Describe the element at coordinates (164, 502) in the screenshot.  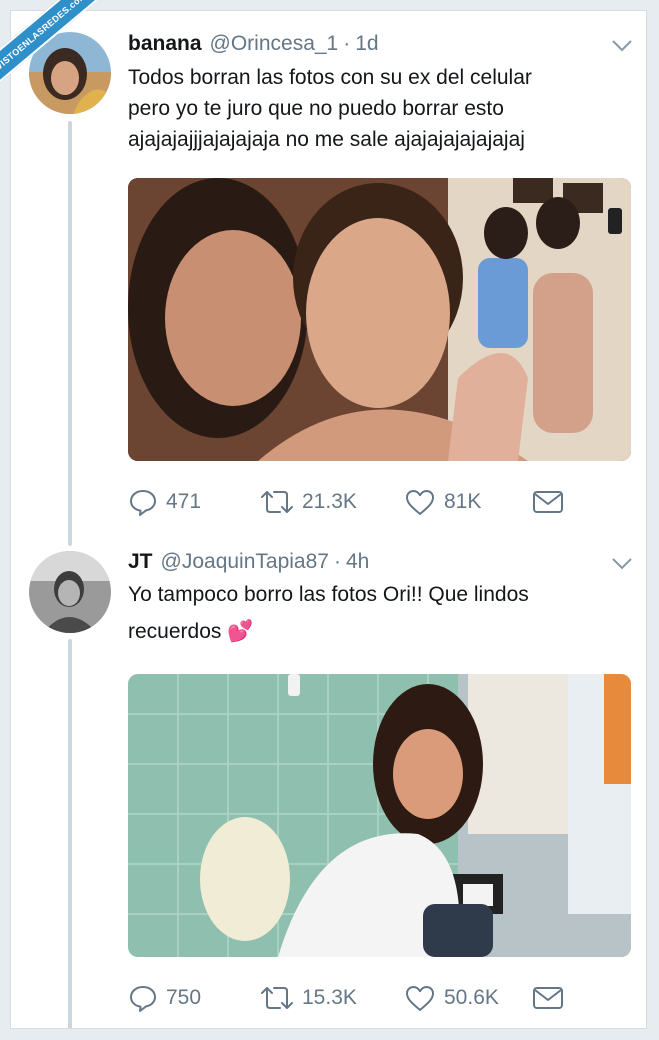
I see `reply-button: 471` at that location.